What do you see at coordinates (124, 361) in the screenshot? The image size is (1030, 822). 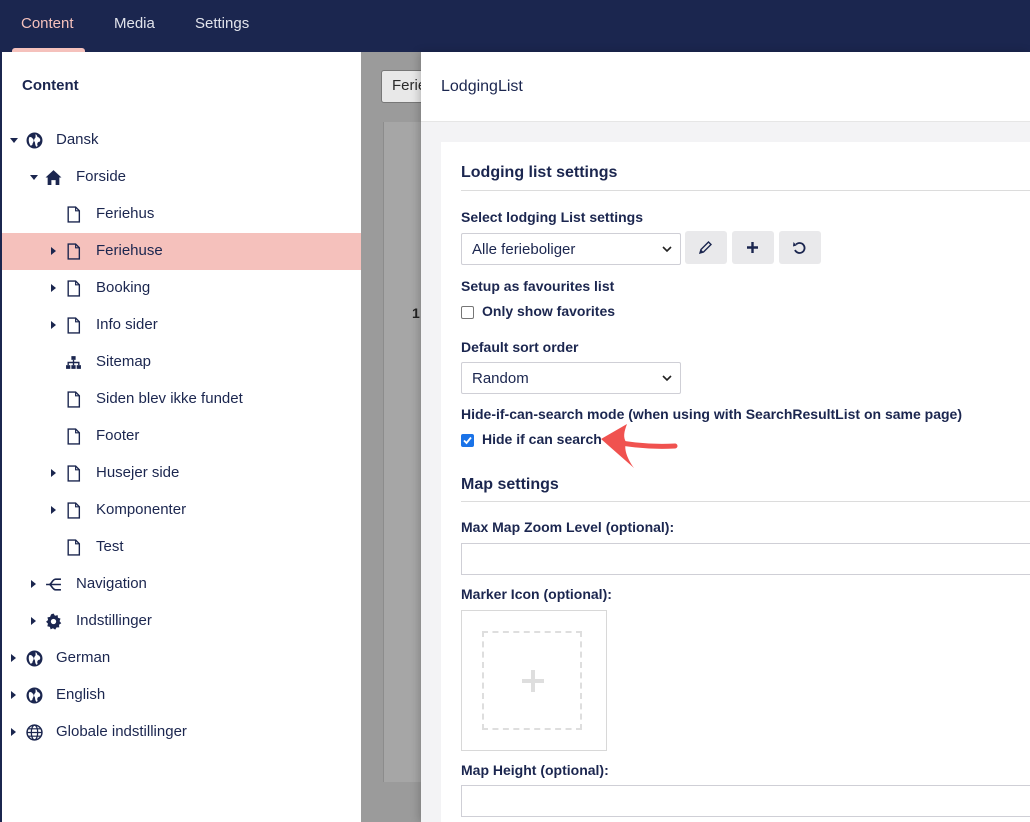 I see `tree-item-label: Sitemap` at bounding box center [124, 361].